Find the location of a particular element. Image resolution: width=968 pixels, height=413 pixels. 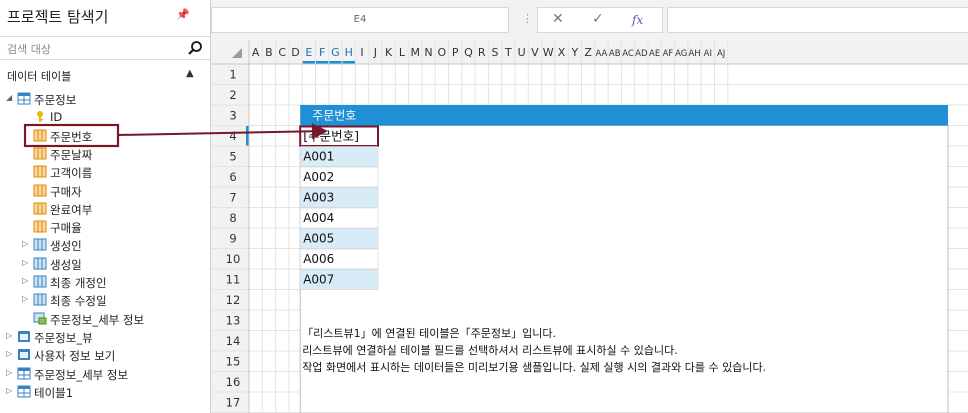

row-header: 9 is located at coordinates (232, 239).